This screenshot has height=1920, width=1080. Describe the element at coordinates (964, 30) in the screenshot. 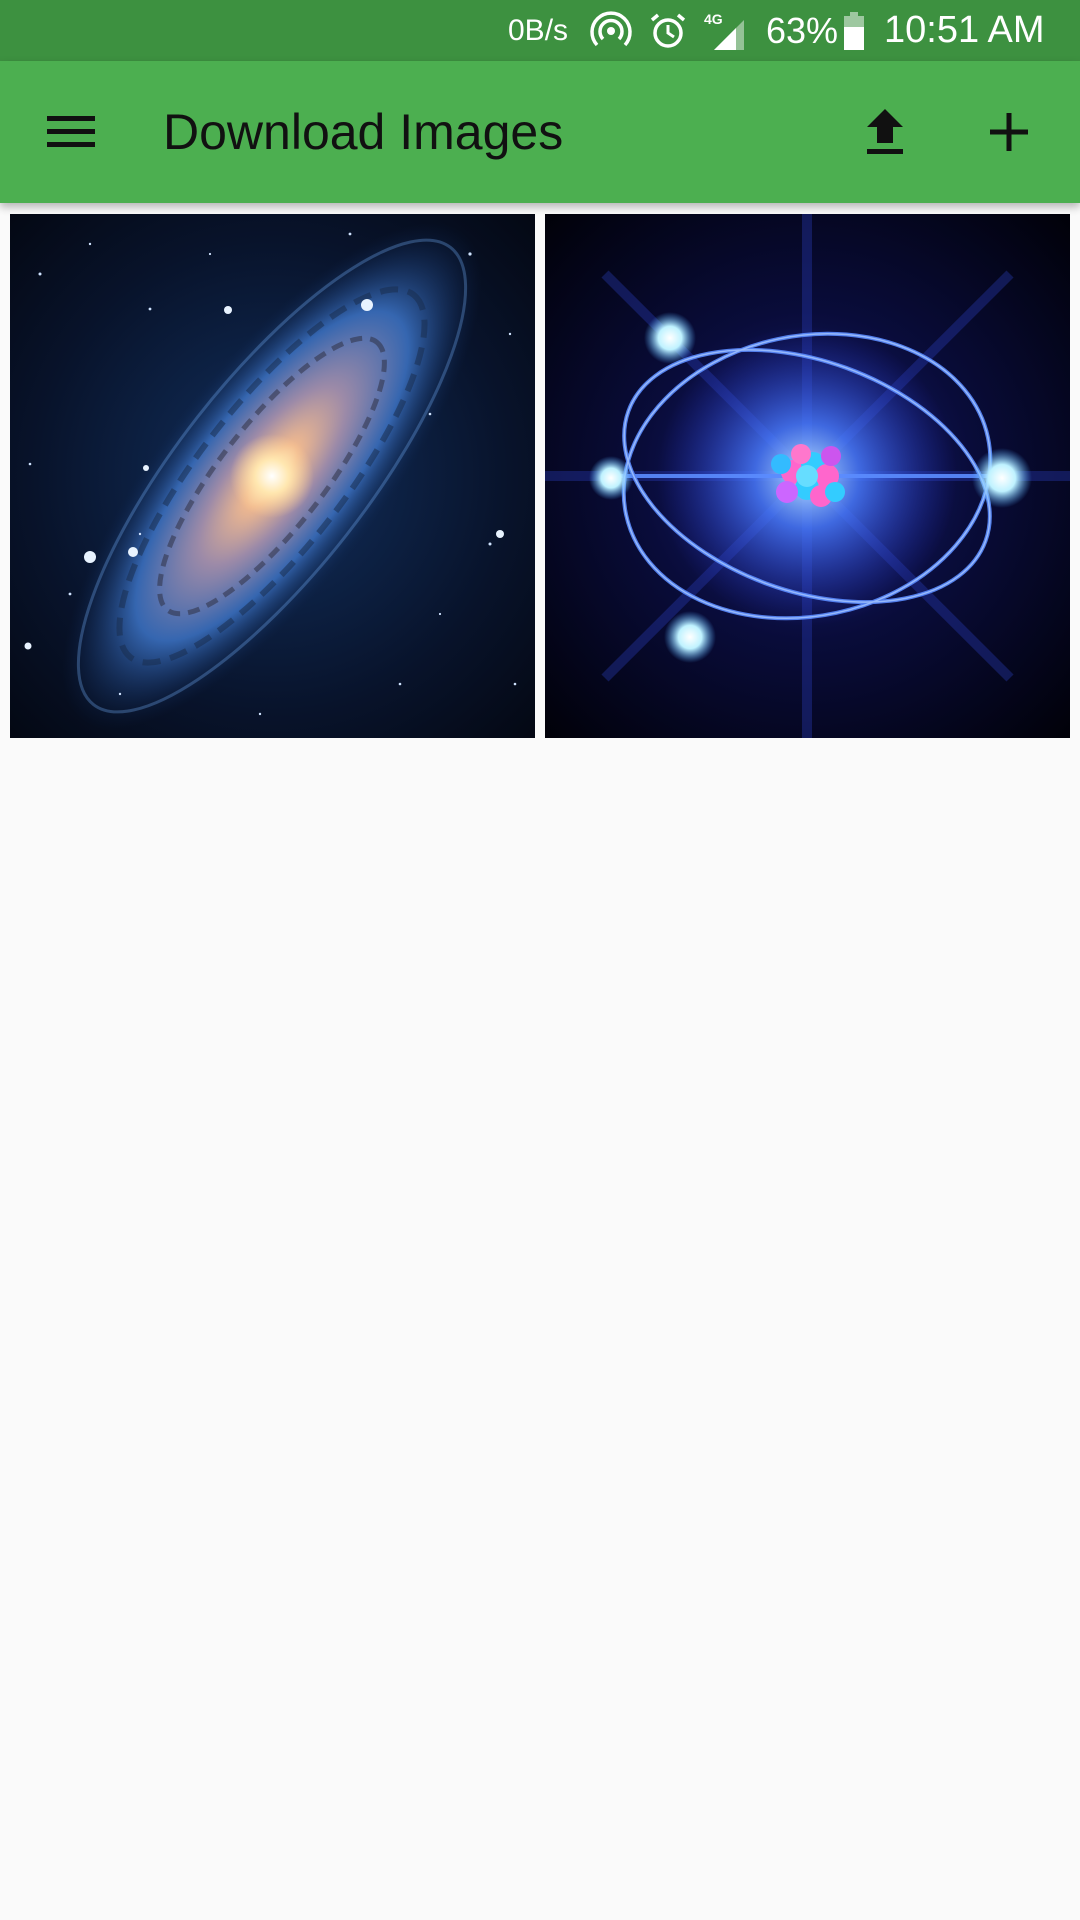

I see `clock-time: 10:51 AM` at that location.